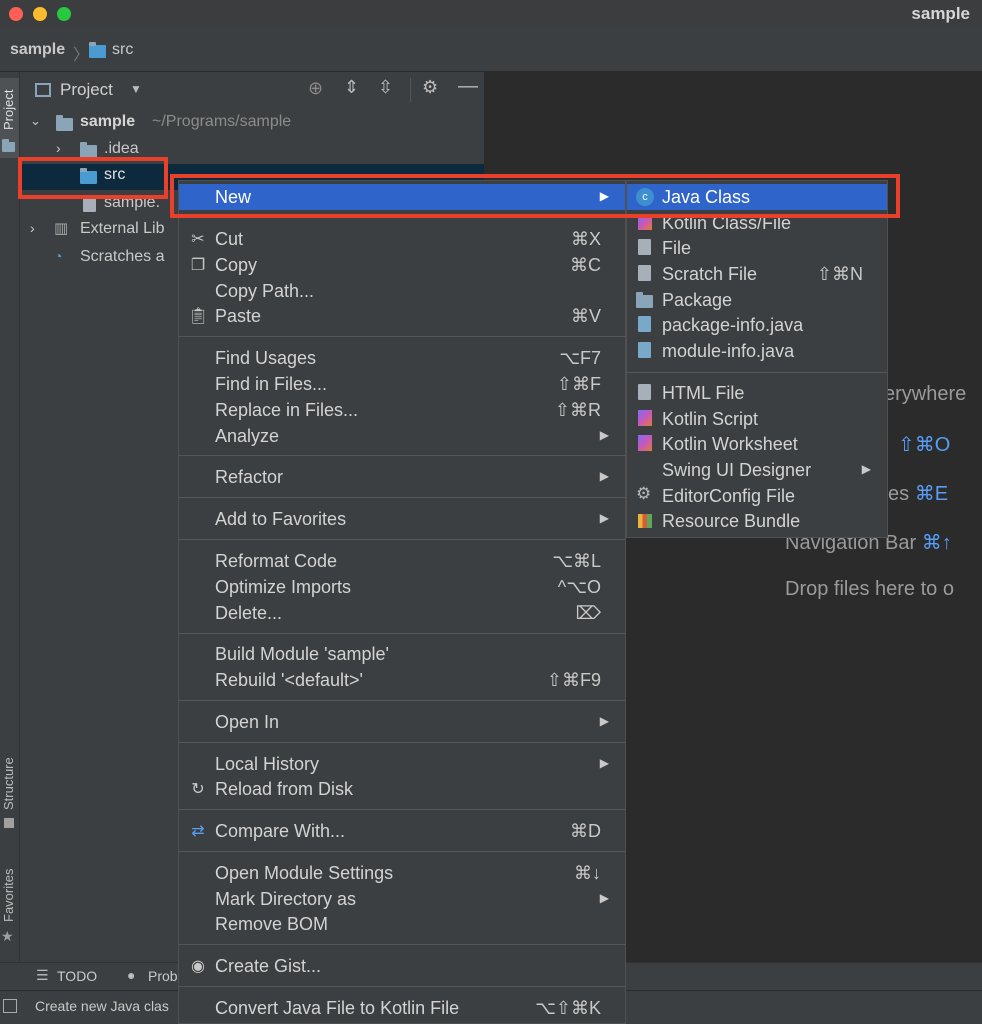  What do you see at coordinates (252, 90) in the screenshot?
I see `project-panel-header: Project ▼ ⊕ ⇕ ⇳ ⚙ —` at bounding box center [252, 90].